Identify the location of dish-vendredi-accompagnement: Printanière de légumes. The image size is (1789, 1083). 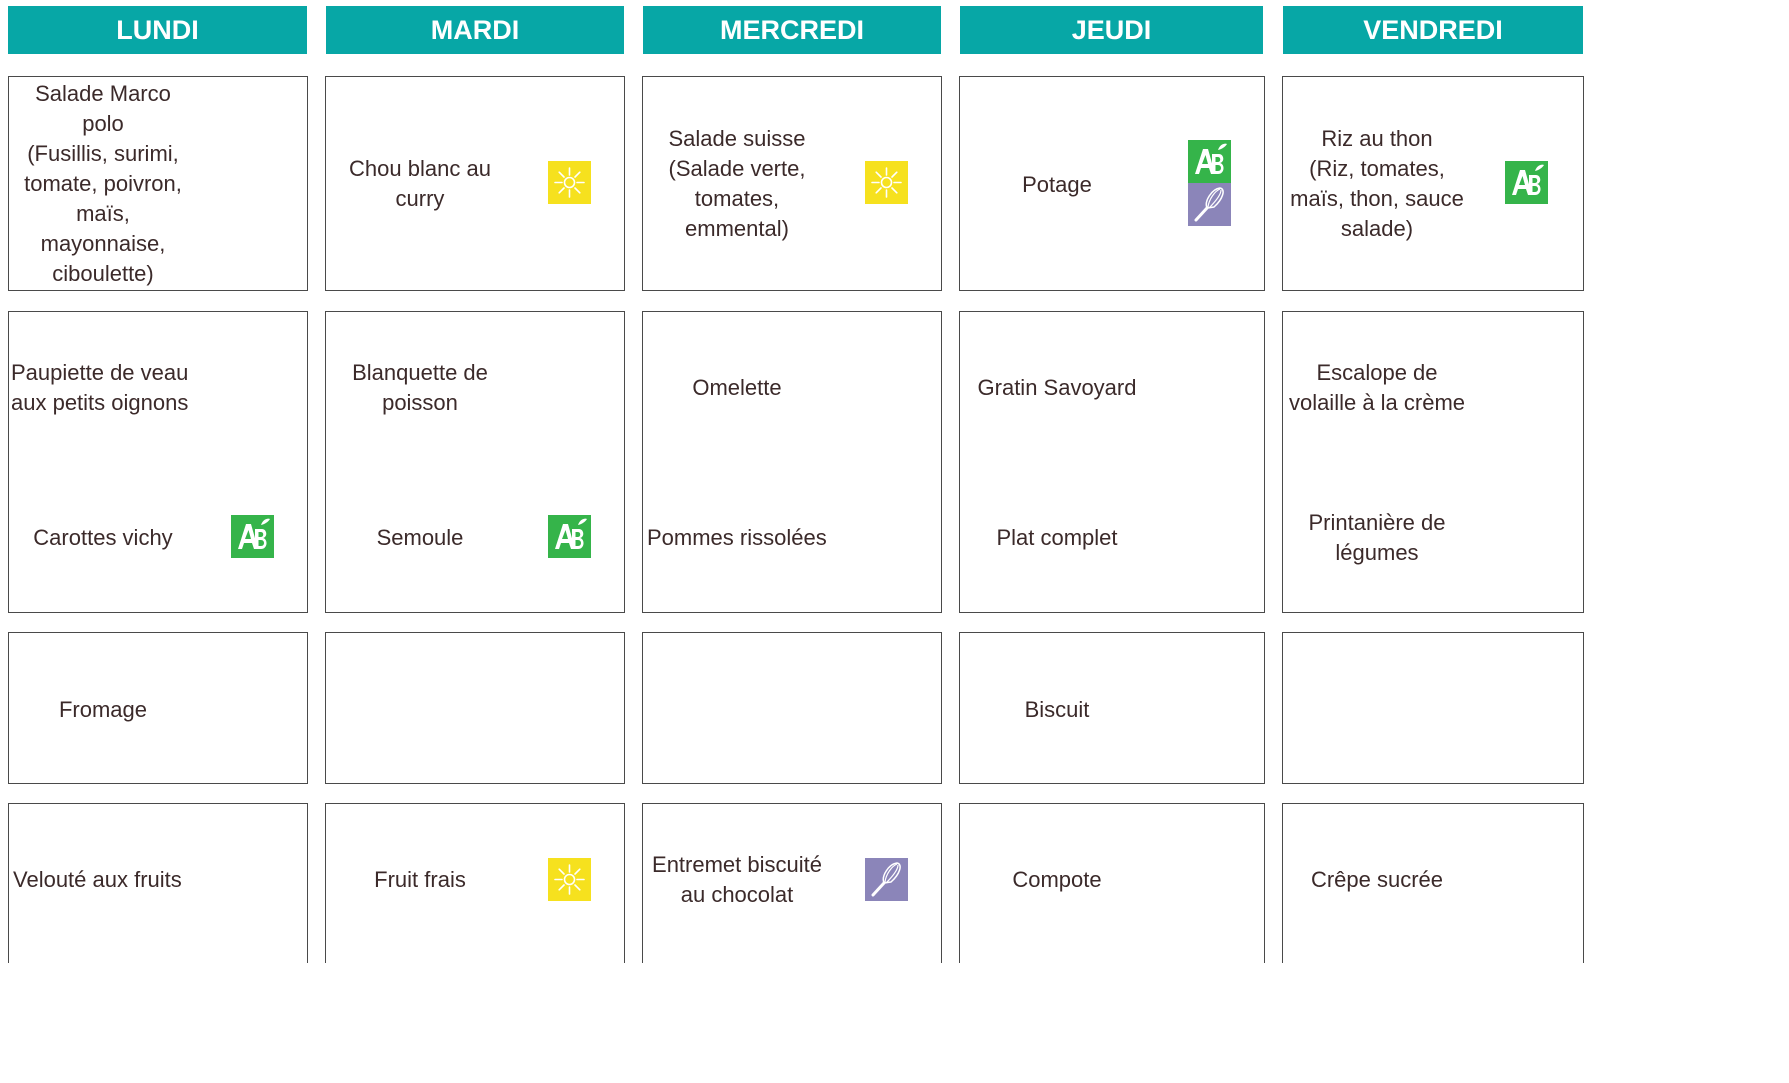
(1377, 537).